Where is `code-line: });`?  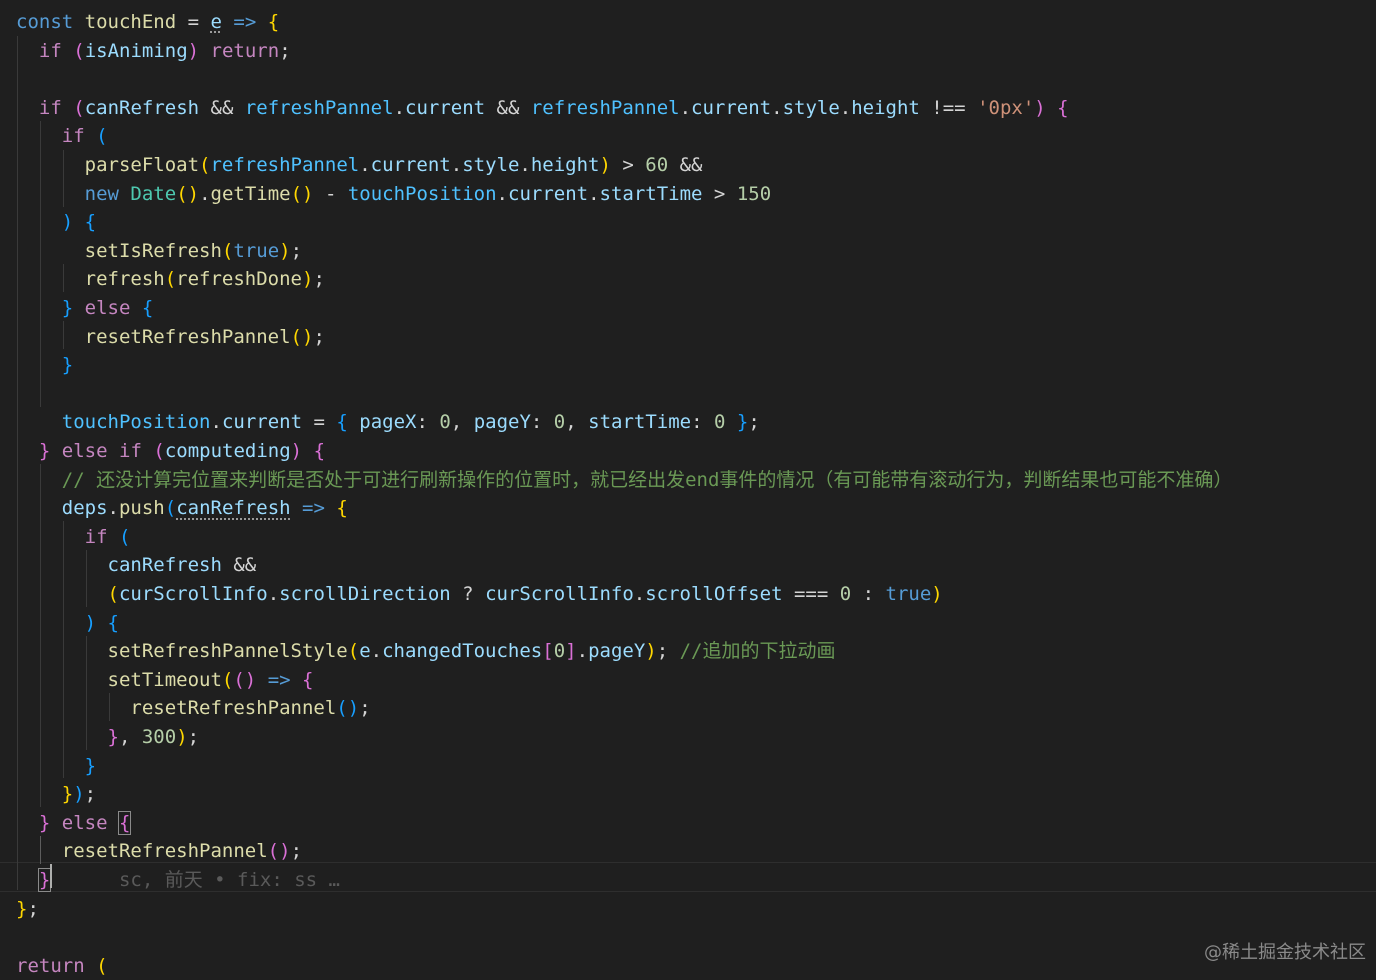 code-line: }); is located at coordinates (56, 794).